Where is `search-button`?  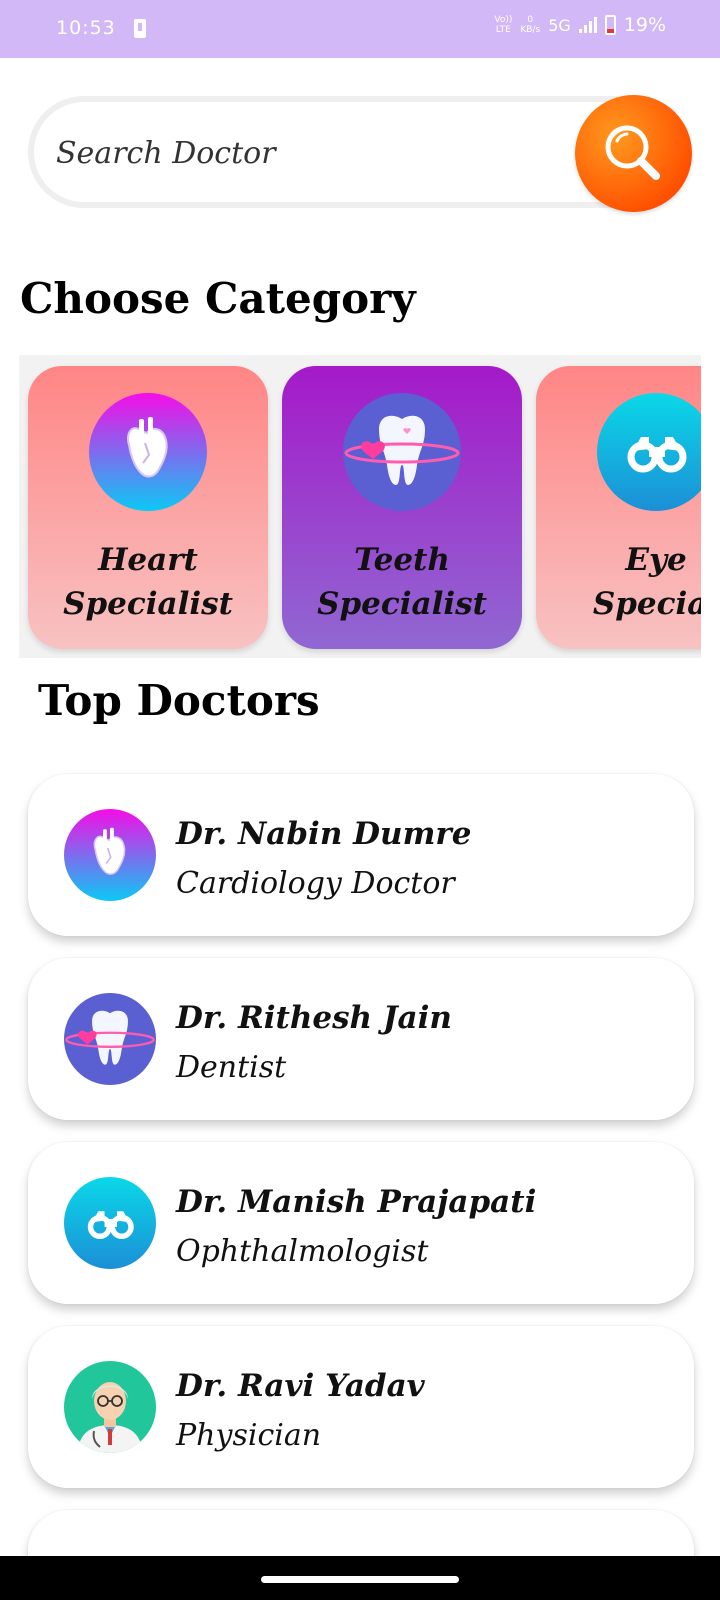
search-button is located at coordinates (633, 153).